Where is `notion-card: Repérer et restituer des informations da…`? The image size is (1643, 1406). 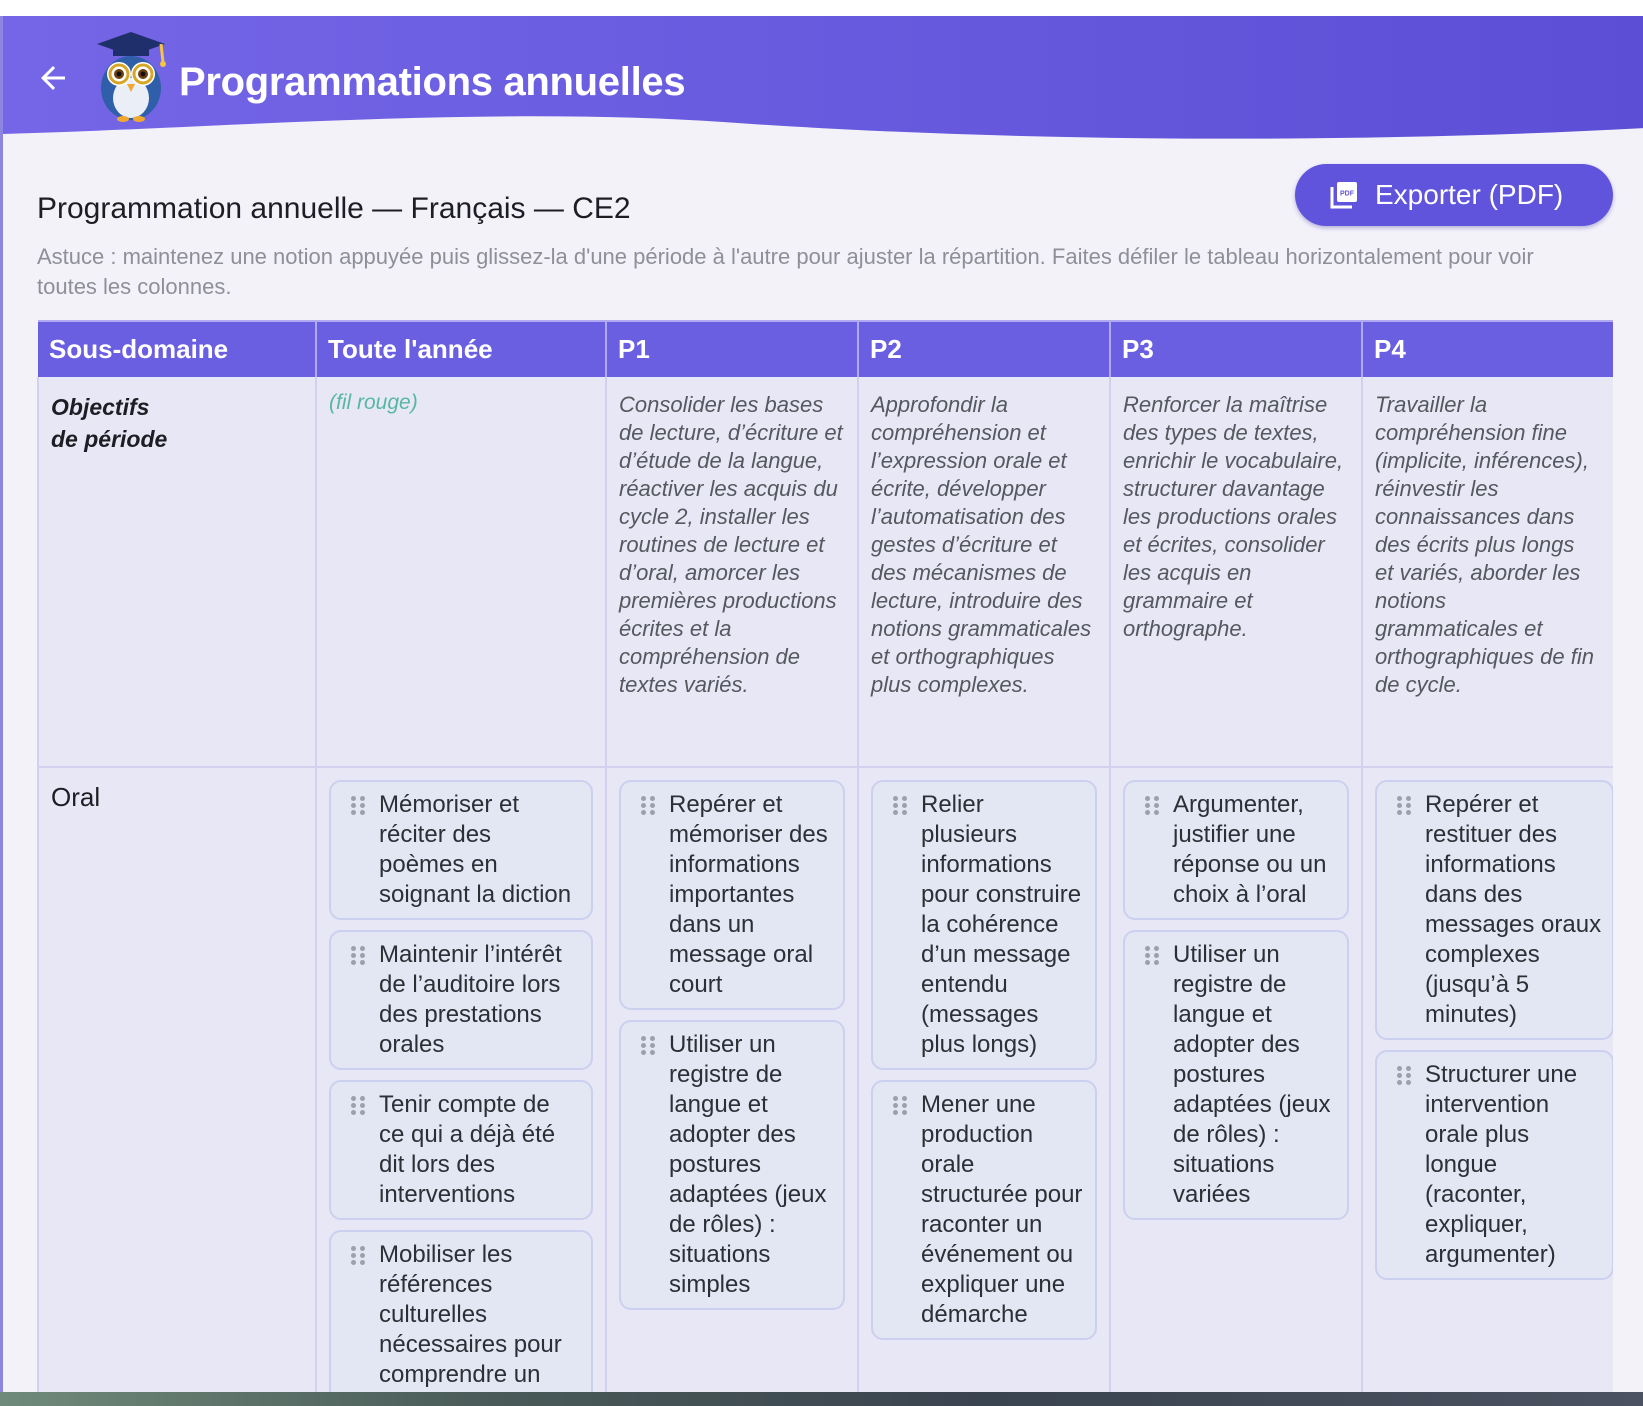 notion-card: Repérer et restituer des informations da… is located at coordinates (1494, 910).